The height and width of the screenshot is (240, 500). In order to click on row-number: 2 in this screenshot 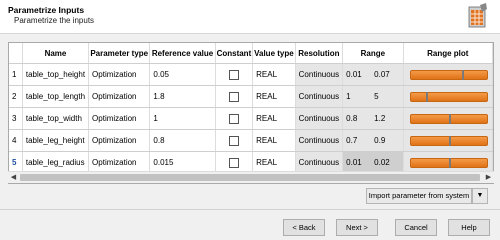, I will do `click(16, 96)`.